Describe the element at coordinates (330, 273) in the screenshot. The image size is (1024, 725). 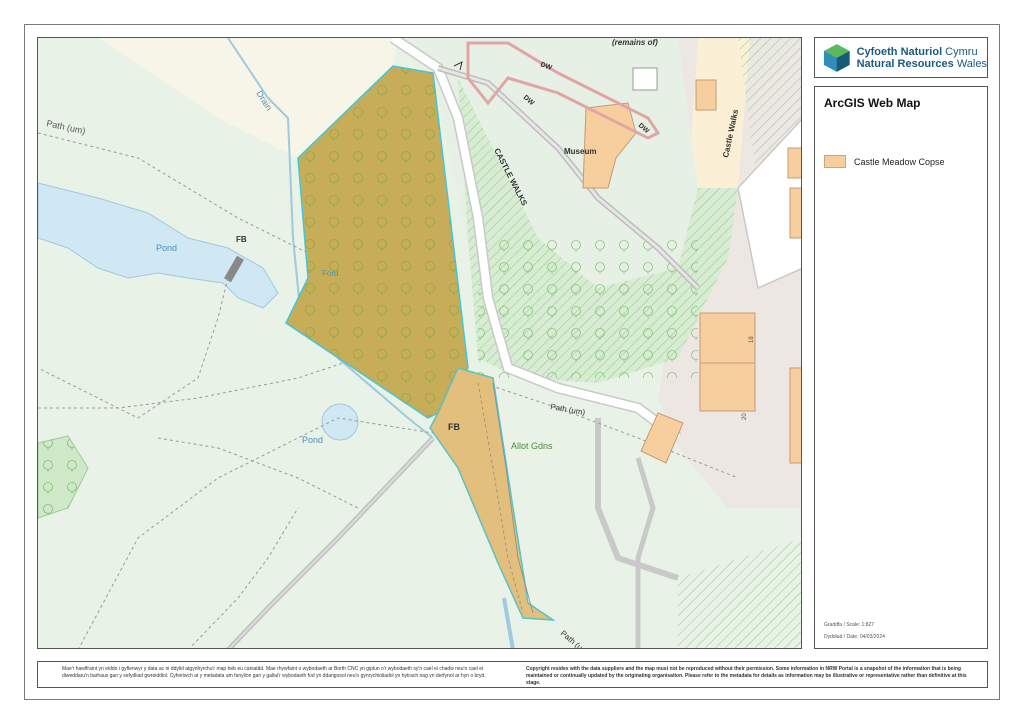
I see `label-ford: Ford` at that location.